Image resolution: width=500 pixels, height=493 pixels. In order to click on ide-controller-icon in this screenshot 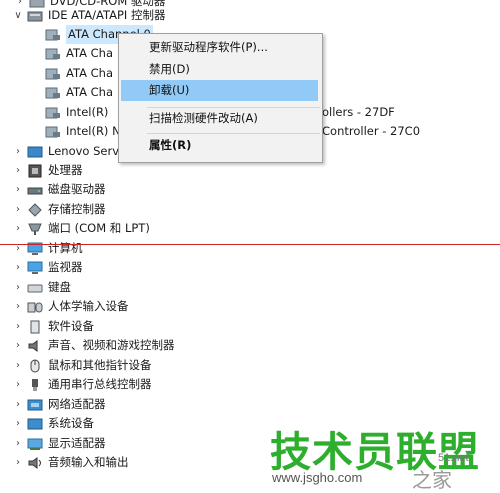, I will do `click(35, 16)`.